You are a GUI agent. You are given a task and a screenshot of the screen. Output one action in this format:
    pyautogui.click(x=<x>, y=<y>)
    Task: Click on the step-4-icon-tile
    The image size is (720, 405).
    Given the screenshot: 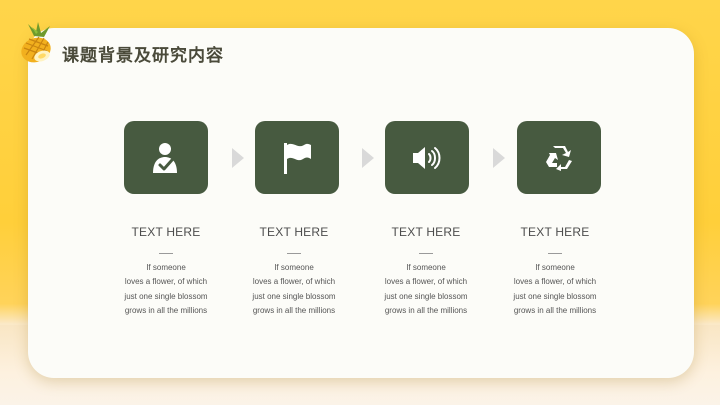 What is the action you would take?
    pyautogui.click(x=559, y=157)
    